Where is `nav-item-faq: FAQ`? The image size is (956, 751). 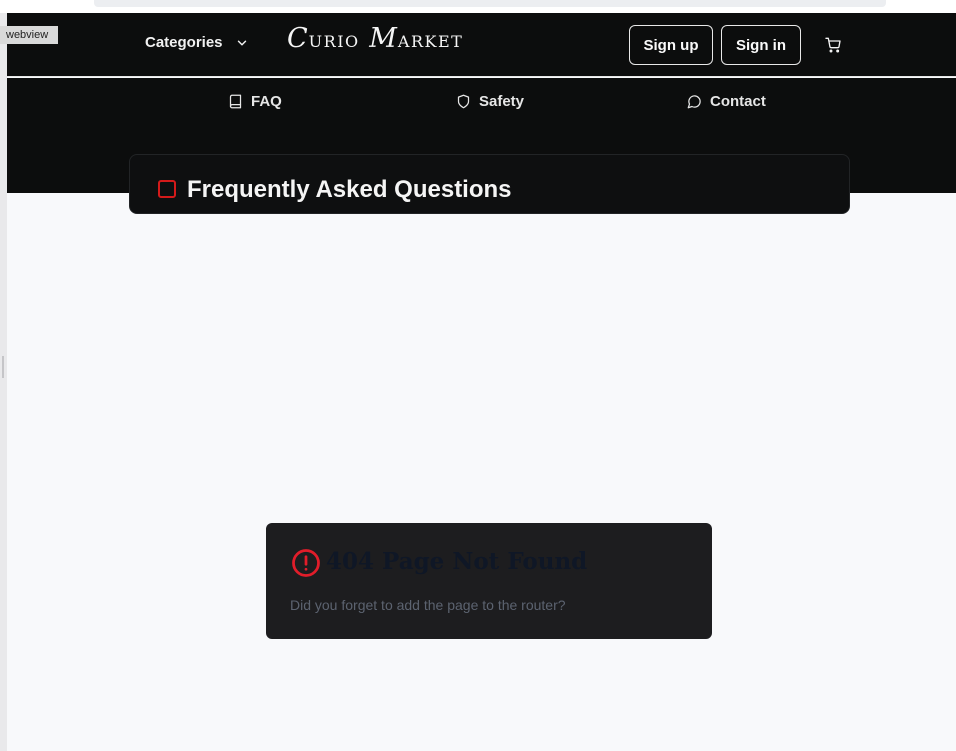
nav-item-faq: FAQ is located at coordinates (255, 101).